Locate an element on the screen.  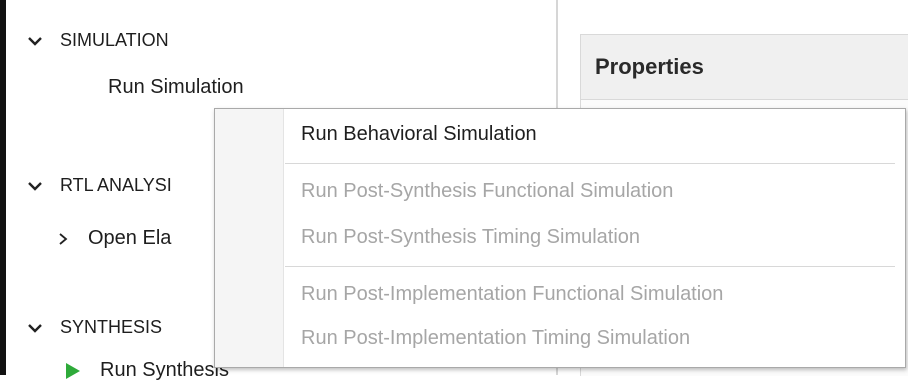
section-rtl-analysis: RTL ANALYSI is located at coordinates (99, 185).